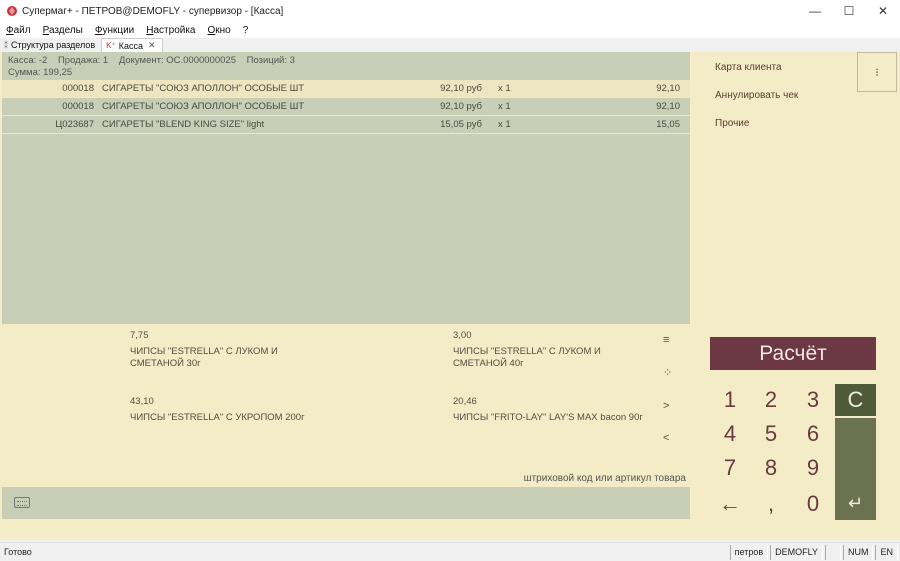  I want to click on comma-key: ,, so click(771, 504).